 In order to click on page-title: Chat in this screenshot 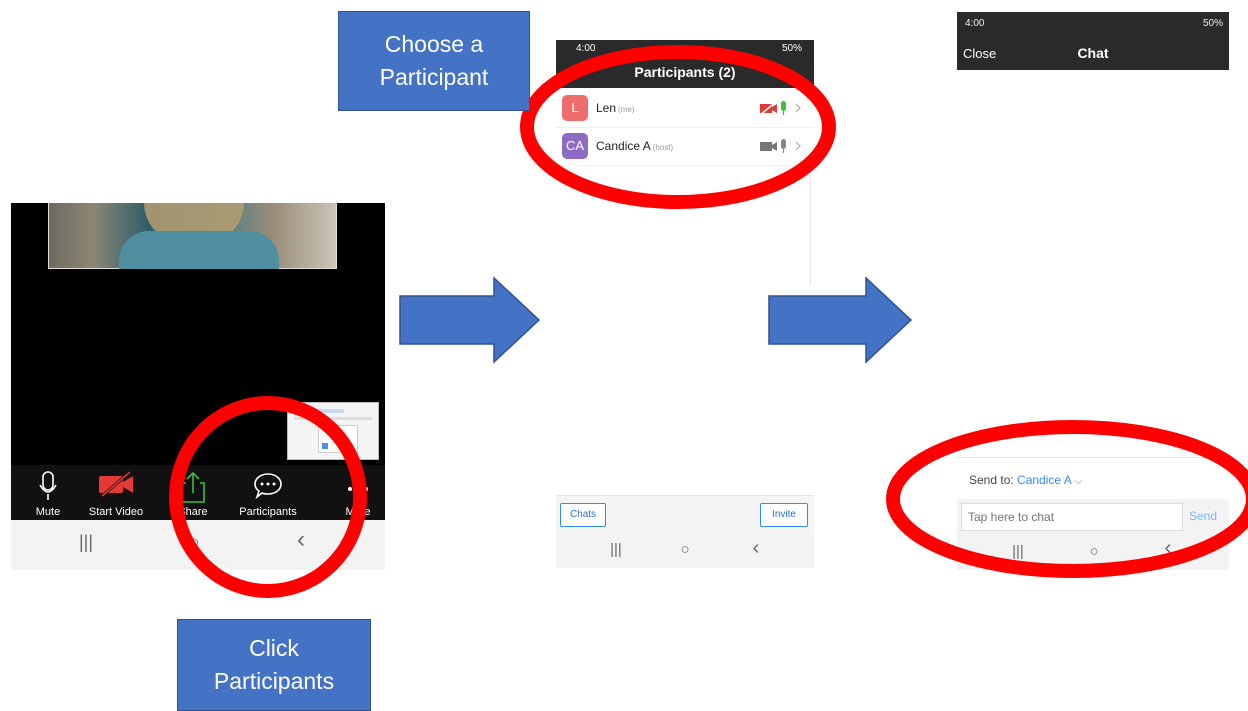, I will do `click(1093, 53)`.